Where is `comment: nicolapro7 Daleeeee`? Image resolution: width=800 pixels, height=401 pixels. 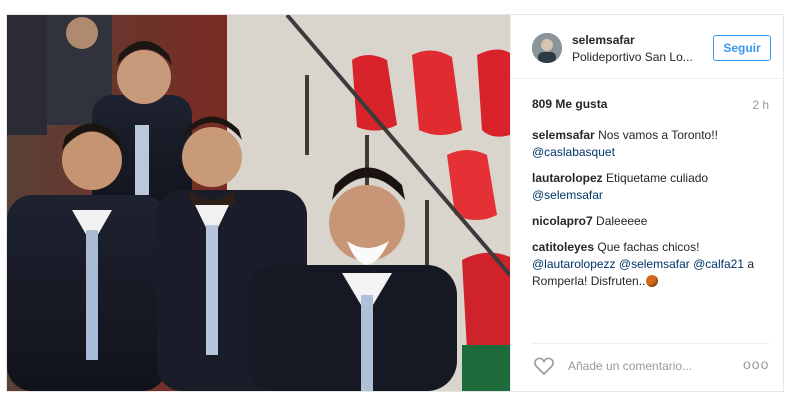
comment: nicolapro7 Daleeeee is located at coordinates (651, 221).